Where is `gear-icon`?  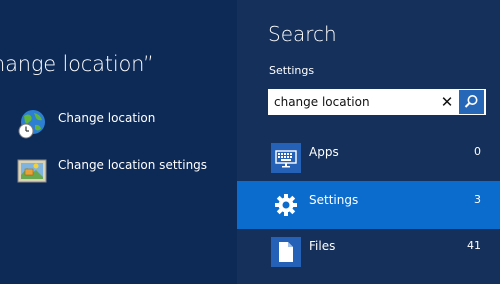 gear-icon is located at coordinates (286, 205).